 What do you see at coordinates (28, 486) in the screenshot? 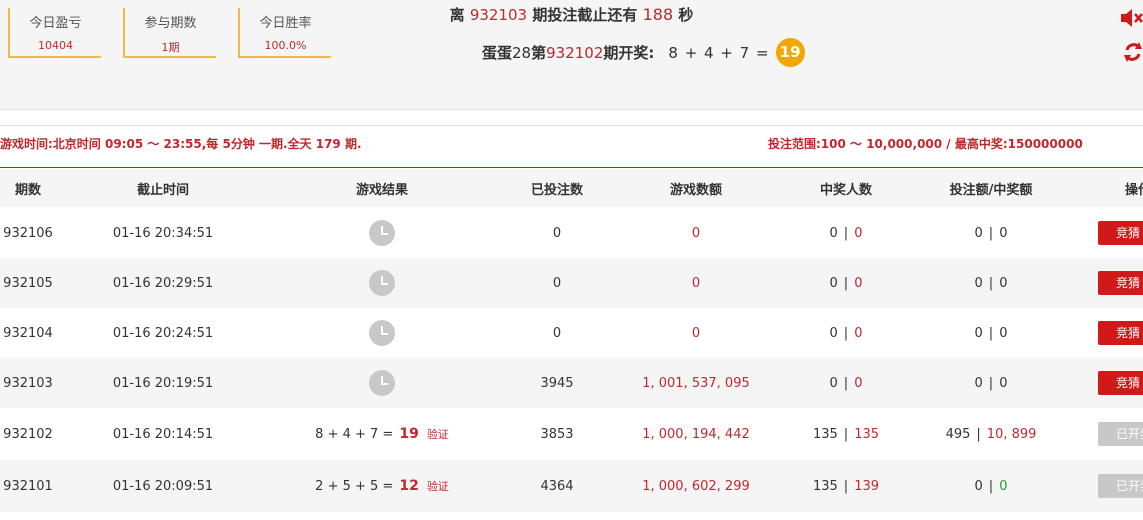
I see `row-issue: 932101` at bounding box center [28, 486].